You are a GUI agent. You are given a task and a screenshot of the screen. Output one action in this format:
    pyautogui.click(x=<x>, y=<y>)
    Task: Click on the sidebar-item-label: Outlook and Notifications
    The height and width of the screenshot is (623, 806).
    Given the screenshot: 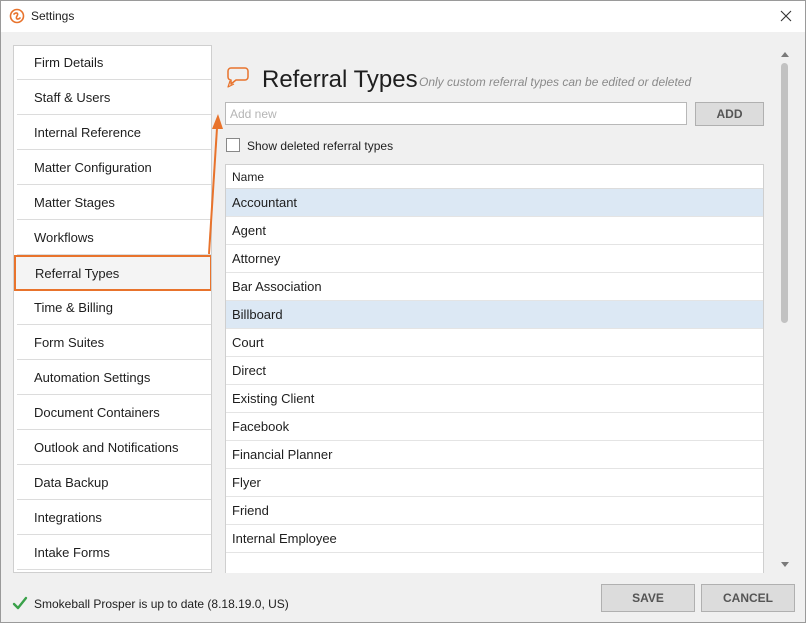 What is the action you would take?
    pyautogui.click(x=106, y=447)
    